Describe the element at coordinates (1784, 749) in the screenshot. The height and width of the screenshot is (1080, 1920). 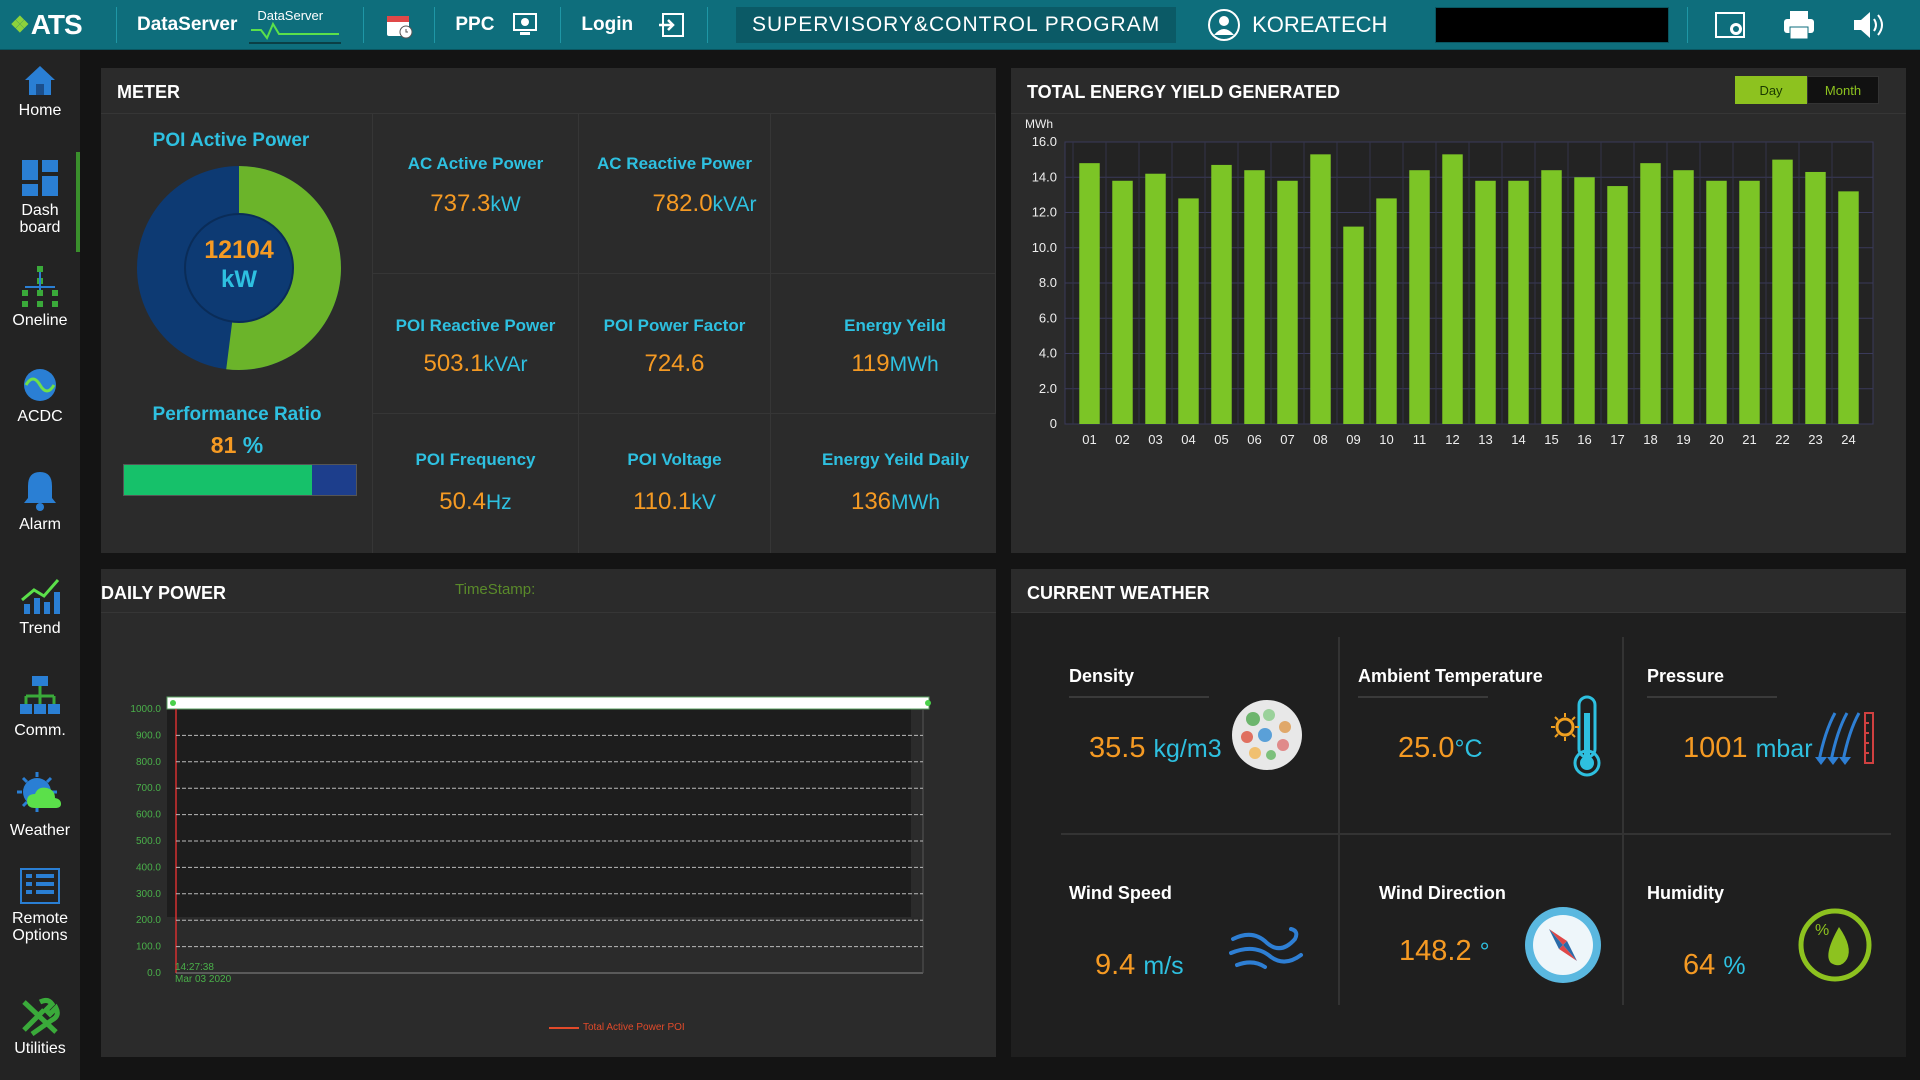
I see `pressure-unit: mbar` at that location.